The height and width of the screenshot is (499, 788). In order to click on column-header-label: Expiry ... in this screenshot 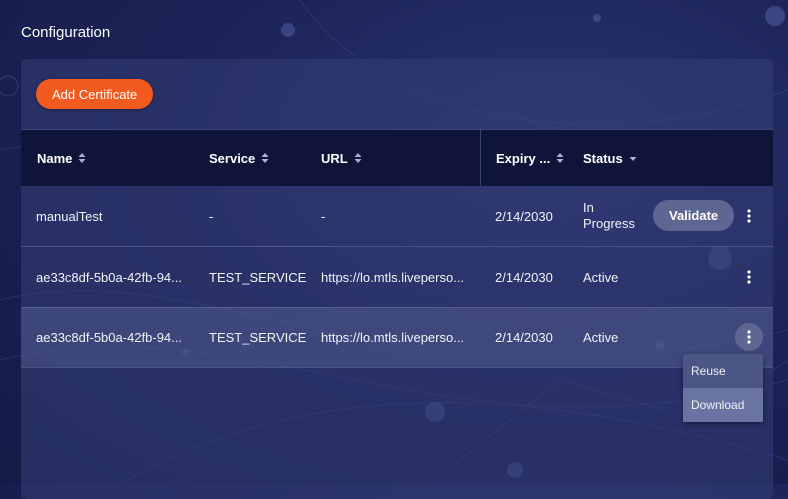, I will do `click(523, 158)`.